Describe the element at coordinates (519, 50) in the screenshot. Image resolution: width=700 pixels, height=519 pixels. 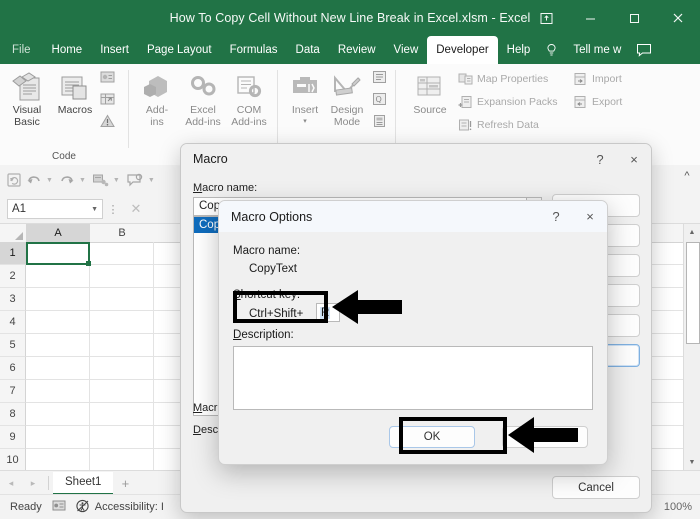
I see `tab-help: Help` at that location.